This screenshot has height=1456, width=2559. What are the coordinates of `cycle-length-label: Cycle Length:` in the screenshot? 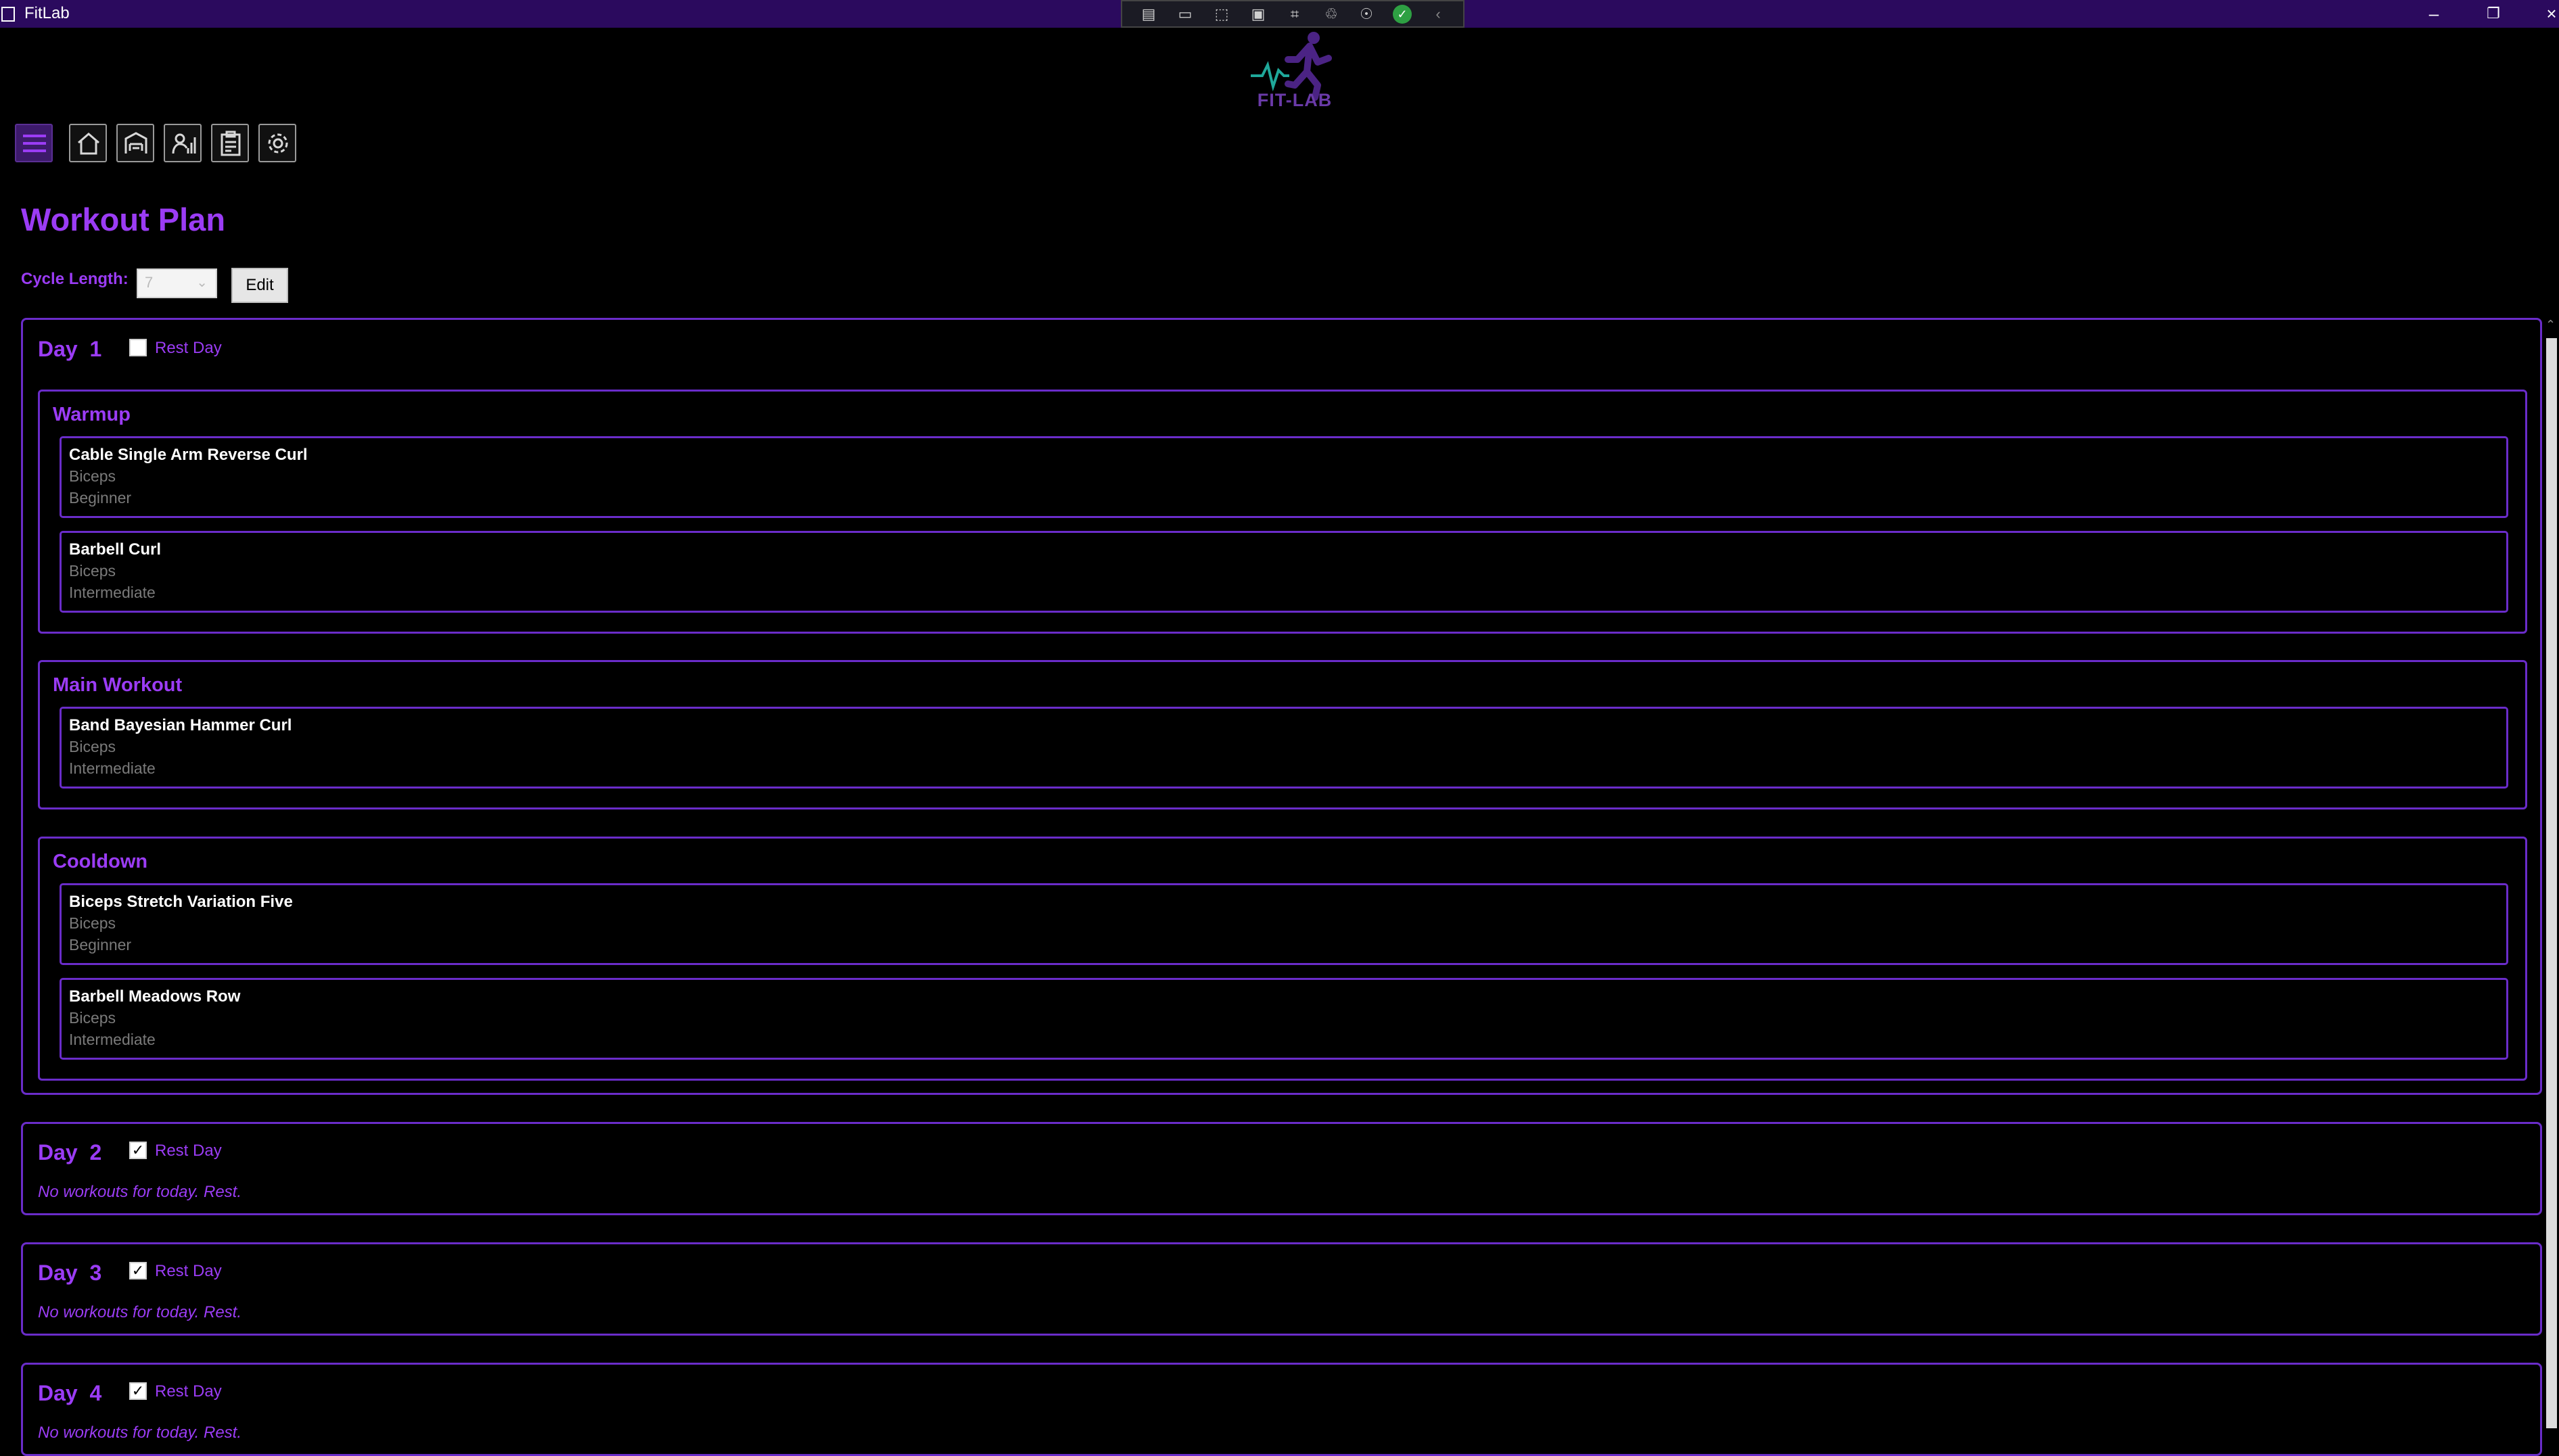 It's located at (75, 279).